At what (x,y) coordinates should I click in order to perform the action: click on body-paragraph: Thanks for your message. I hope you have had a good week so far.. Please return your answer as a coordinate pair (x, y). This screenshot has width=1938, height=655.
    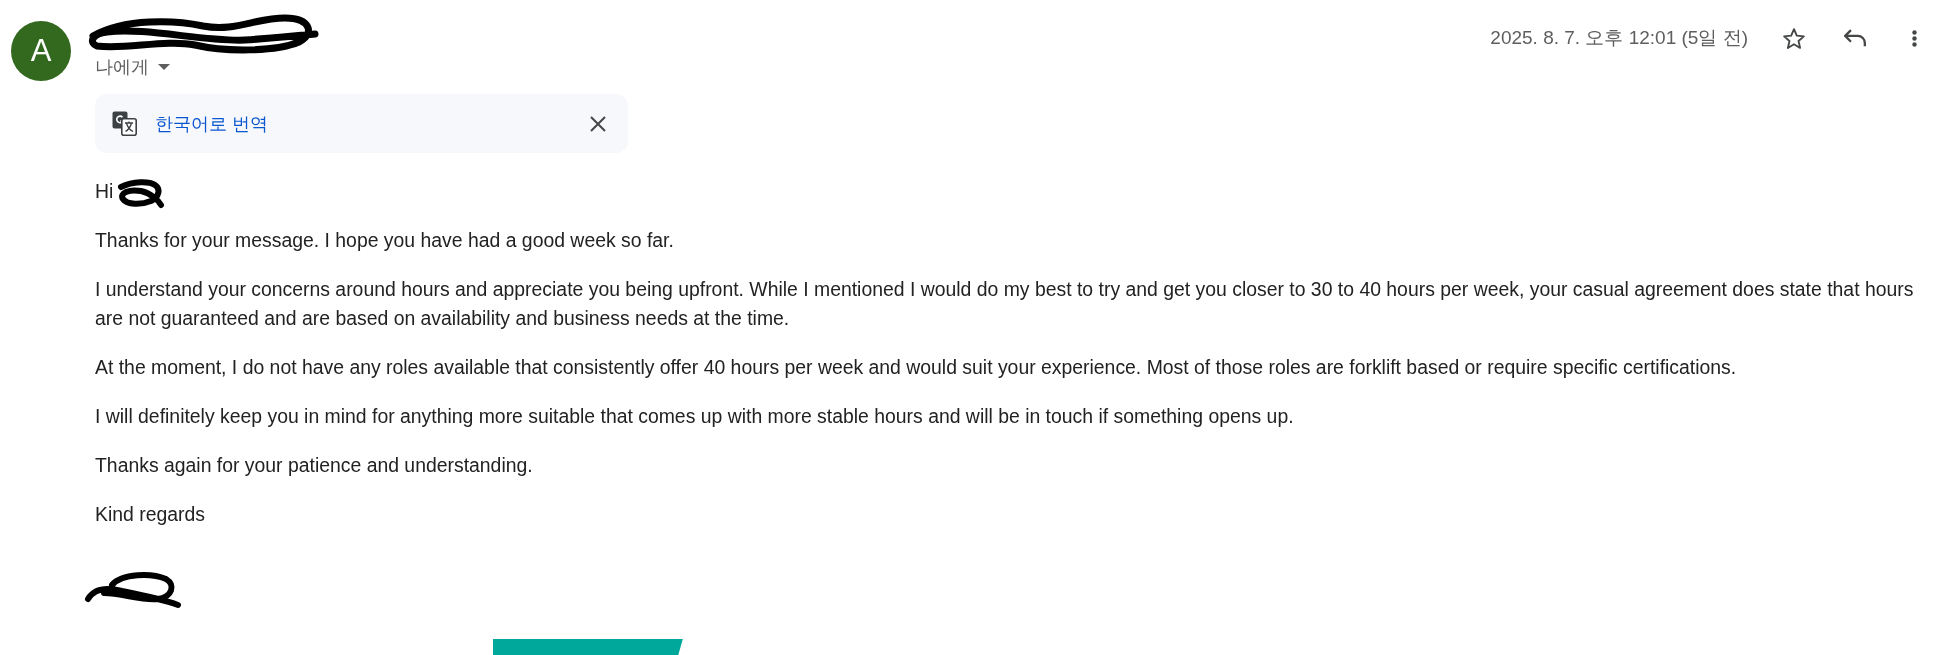
    Looking at the image, I should click on (385, 240).